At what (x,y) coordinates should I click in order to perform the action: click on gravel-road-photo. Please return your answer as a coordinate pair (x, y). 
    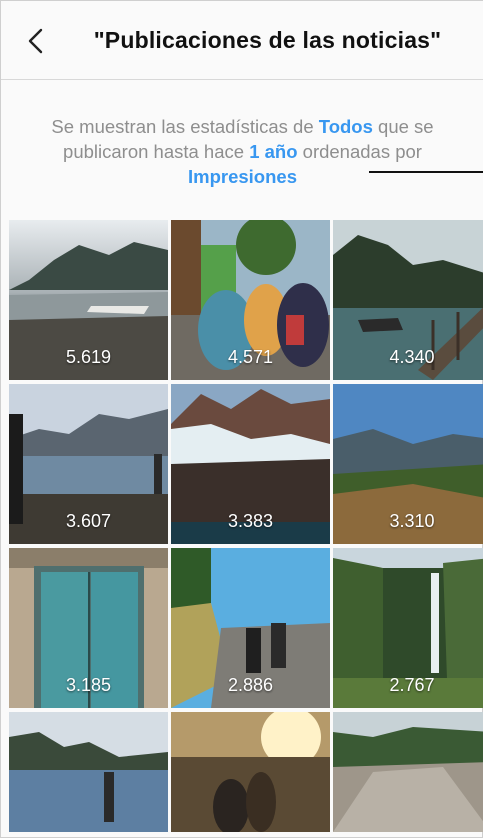
    Looking at the image, I should click on (408, 772).